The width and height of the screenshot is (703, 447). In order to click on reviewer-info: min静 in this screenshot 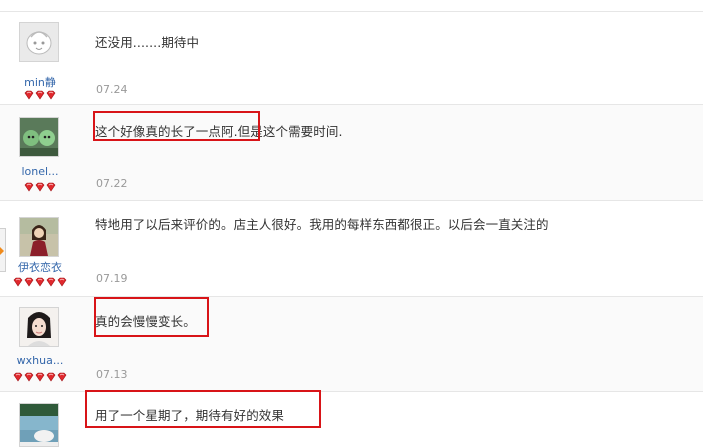, I will do `click(40, 58)`.